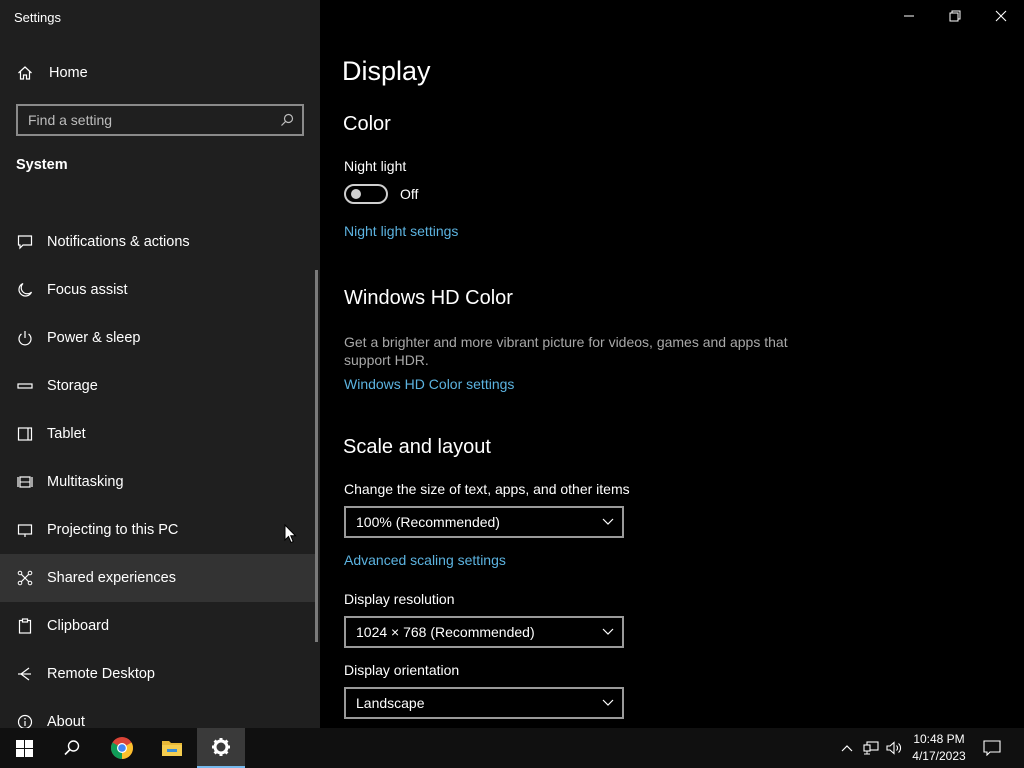 This screenshot has height=768, width=1024. What do you see at coordinates (37, 17) in the screenshot?
I see `app-title: Settings` at bounding box center [37, 17].